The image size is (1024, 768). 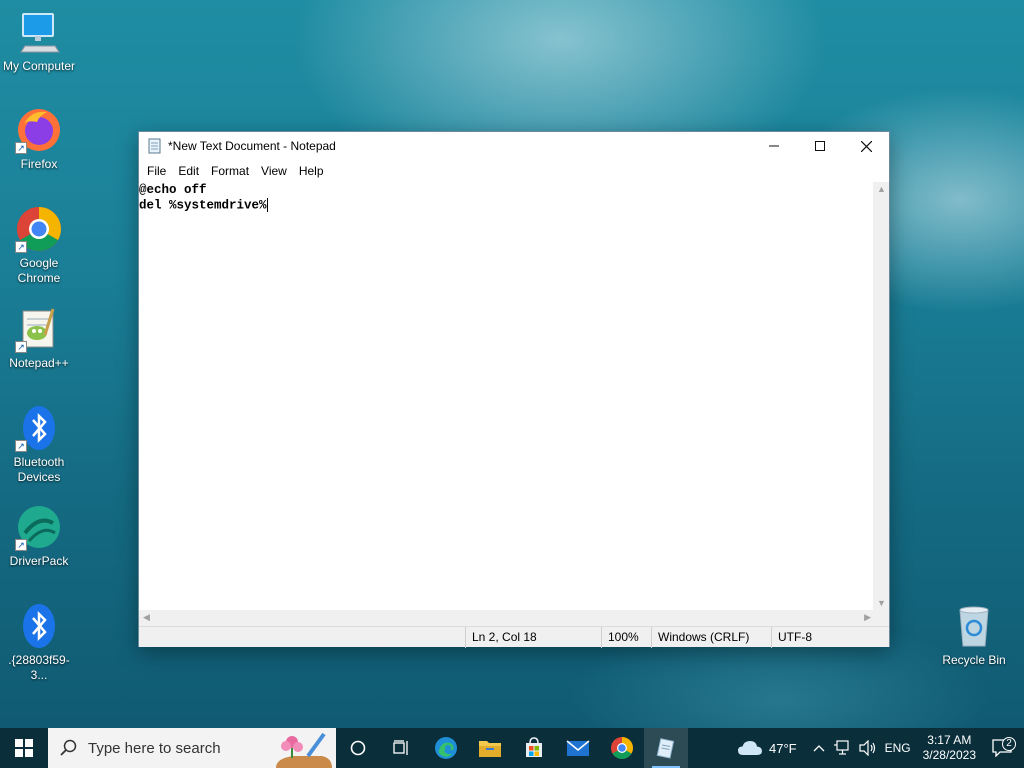 I want to click on bluetooth-icon: ↗, so click(x=39, y=428).